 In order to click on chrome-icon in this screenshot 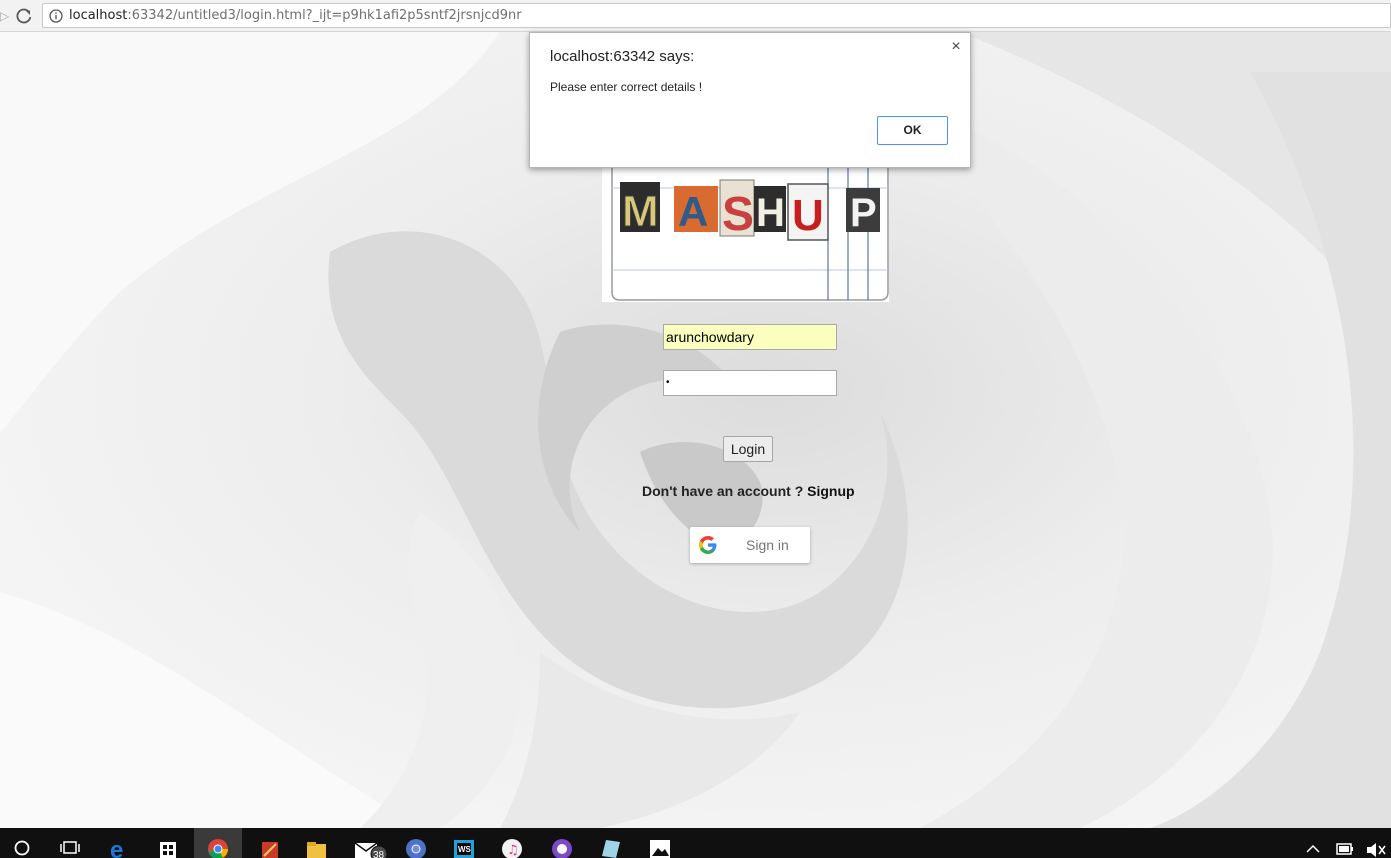, I will do `click(218, 848)`.